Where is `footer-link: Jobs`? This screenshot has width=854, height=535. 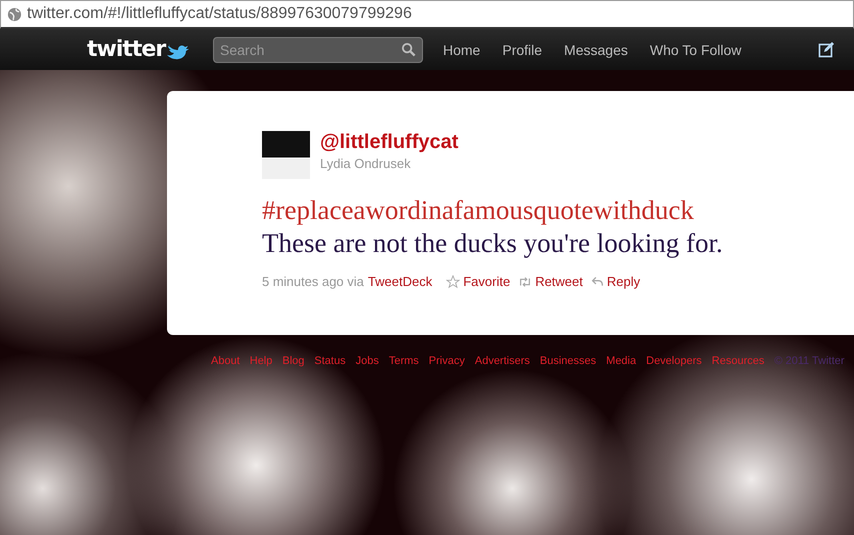
footer-link: Jobs is located at coordinates (367, 361).